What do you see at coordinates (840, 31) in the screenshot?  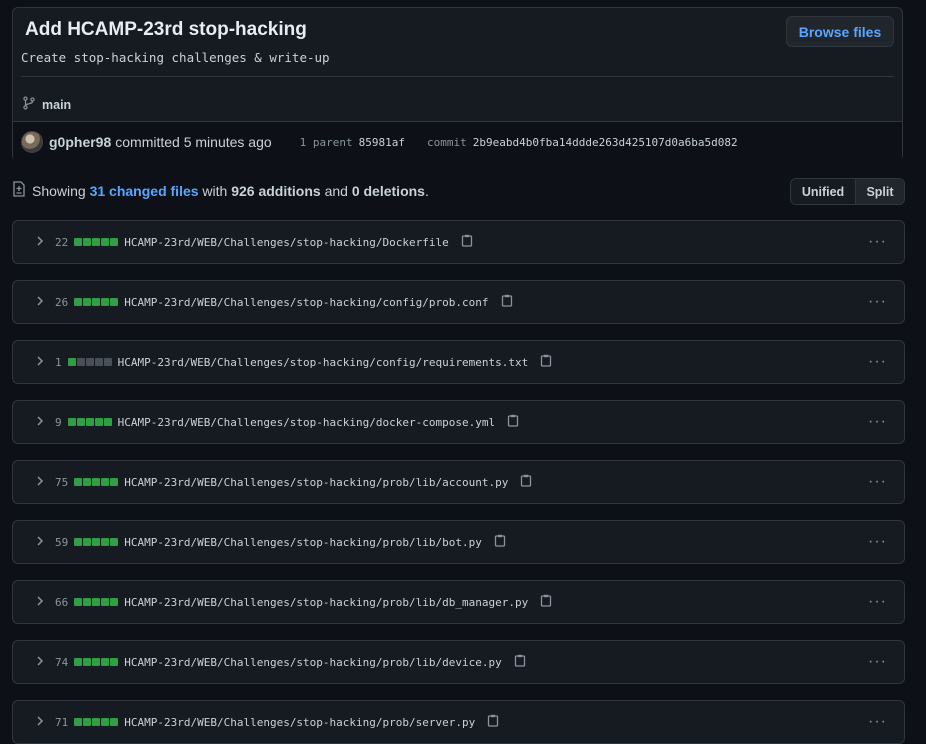 I see `browse-files-button: Browse files` at bounding box center [840, 31].